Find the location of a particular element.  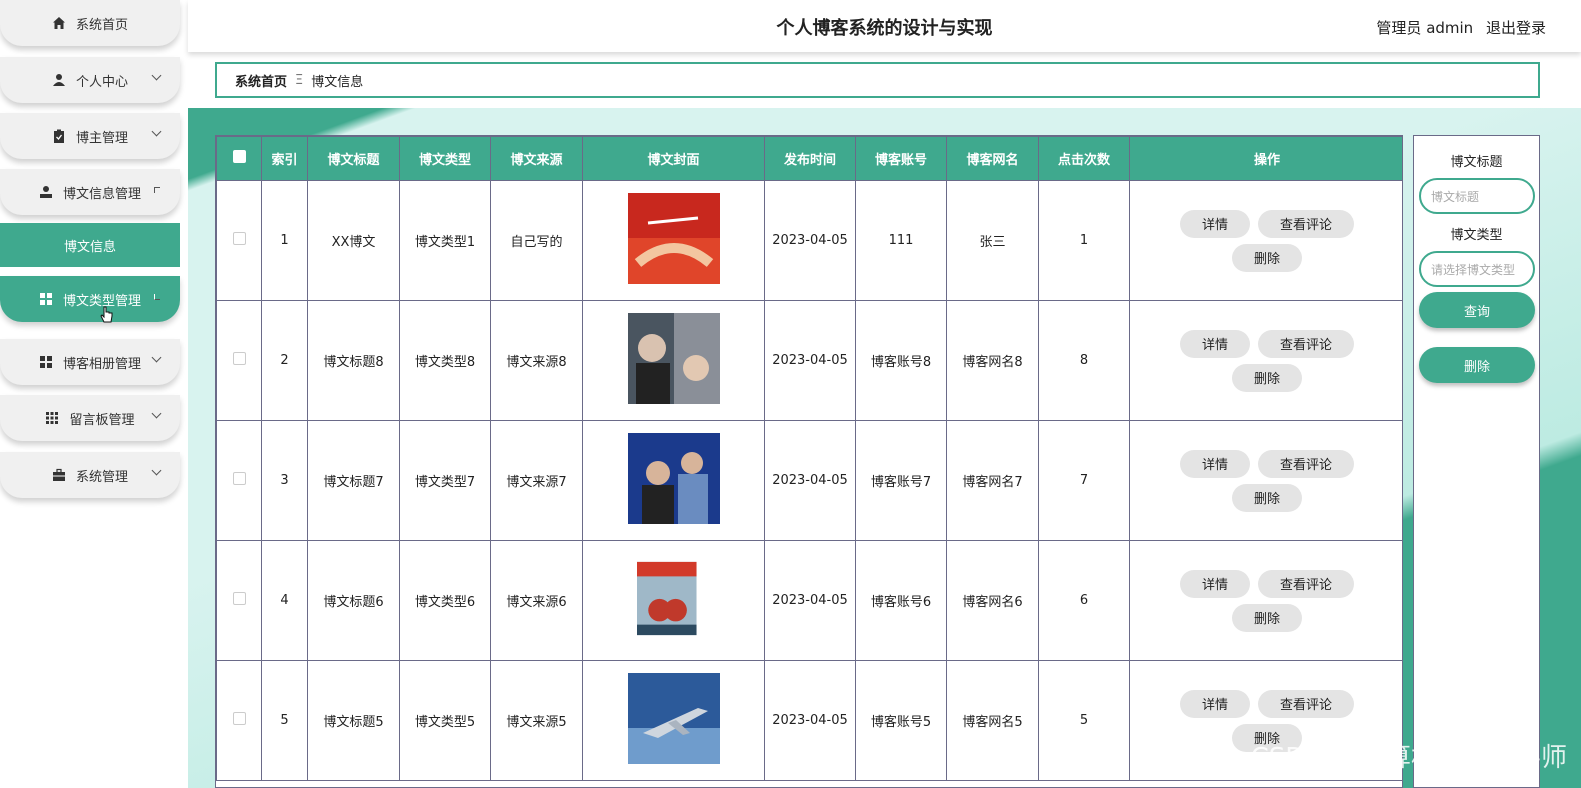

cell-source: 自己写的 is located at coordinates (536, 240).